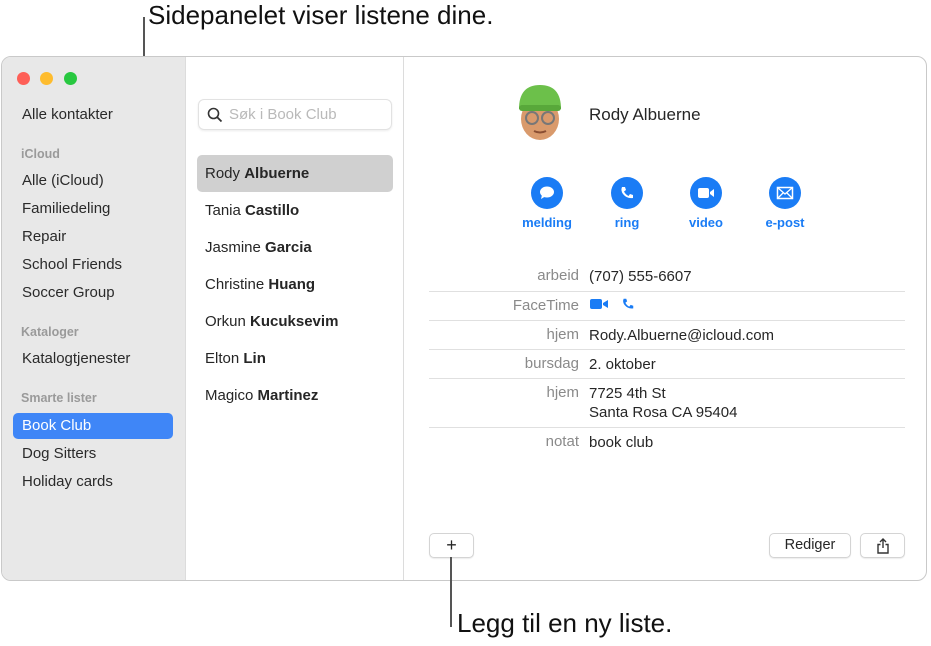 This screenshot has height=646, width=931. Describe the element at coordinates (547, 222) in the screenshot. I see `message-label: melding` at that location.